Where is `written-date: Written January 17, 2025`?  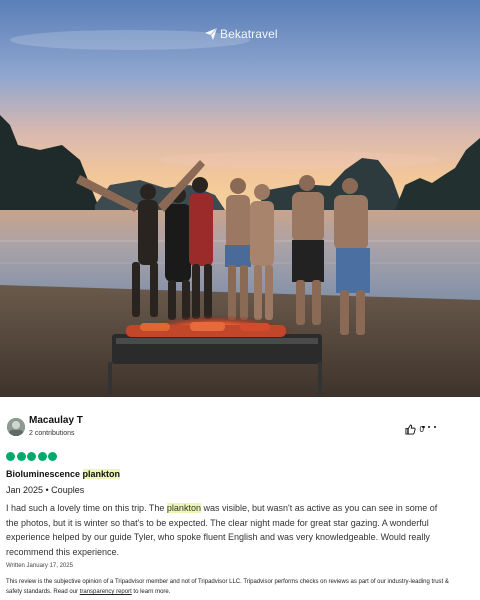
written-date: Written January 17, 2025 is located at coordinates (39, 566).